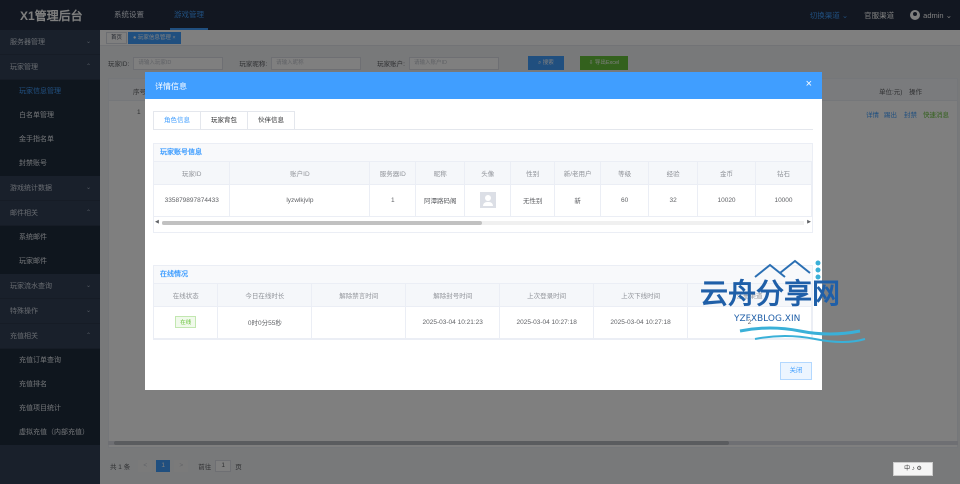  What do you see at coordinates (483, 129) in the screenshot?
I see `tabs-divider` at bounding box center [483, 129].